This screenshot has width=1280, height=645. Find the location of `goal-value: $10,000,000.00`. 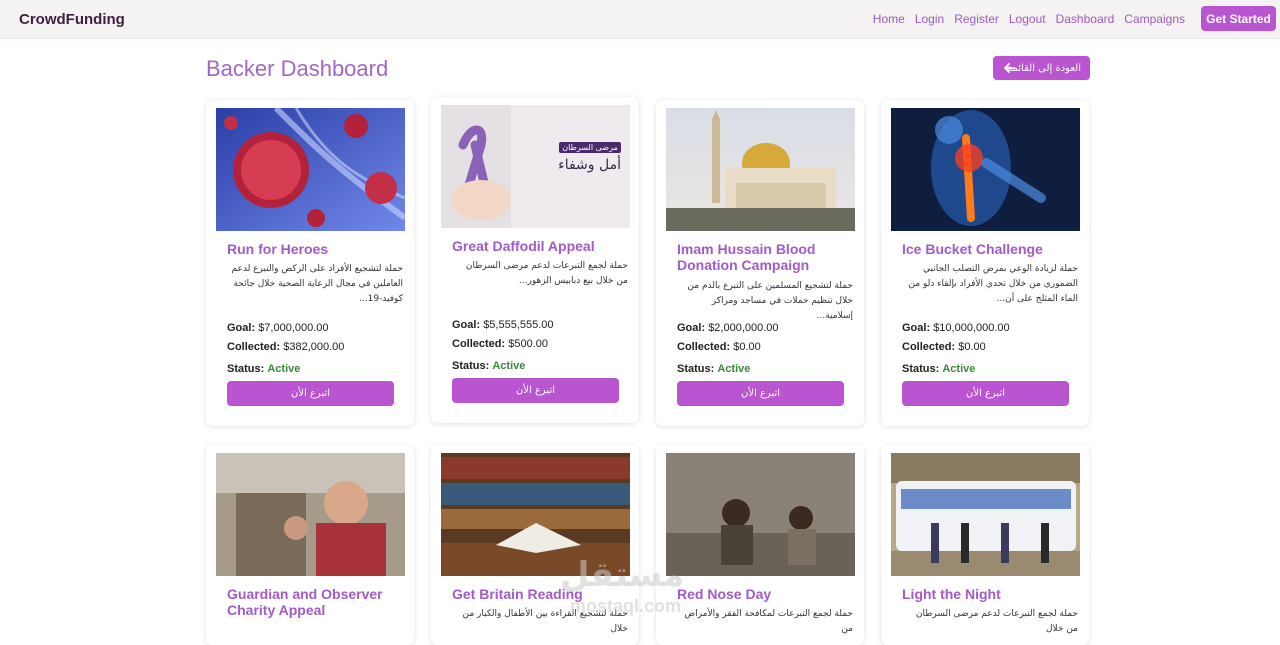

goal-value: $10,000,000.00 is located at coordinates (971, 328).